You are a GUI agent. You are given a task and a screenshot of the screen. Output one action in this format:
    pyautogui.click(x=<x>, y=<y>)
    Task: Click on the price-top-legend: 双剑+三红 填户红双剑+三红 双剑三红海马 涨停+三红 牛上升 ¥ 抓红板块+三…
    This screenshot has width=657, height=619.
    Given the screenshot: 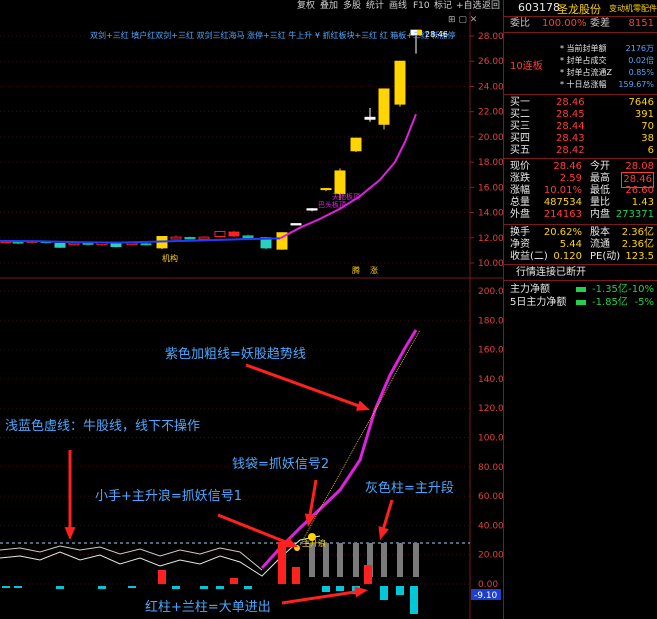 What is the action you would take?
    pyautogui.click(x=273, y=35)
    